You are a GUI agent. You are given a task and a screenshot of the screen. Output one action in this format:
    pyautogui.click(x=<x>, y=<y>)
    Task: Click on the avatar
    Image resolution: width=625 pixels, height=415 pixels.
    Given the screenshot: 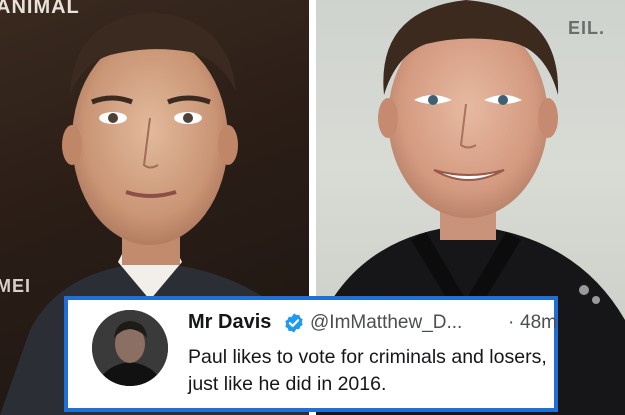 What is the action you would take?
    pyautogui.click(x=130, y=348)
    